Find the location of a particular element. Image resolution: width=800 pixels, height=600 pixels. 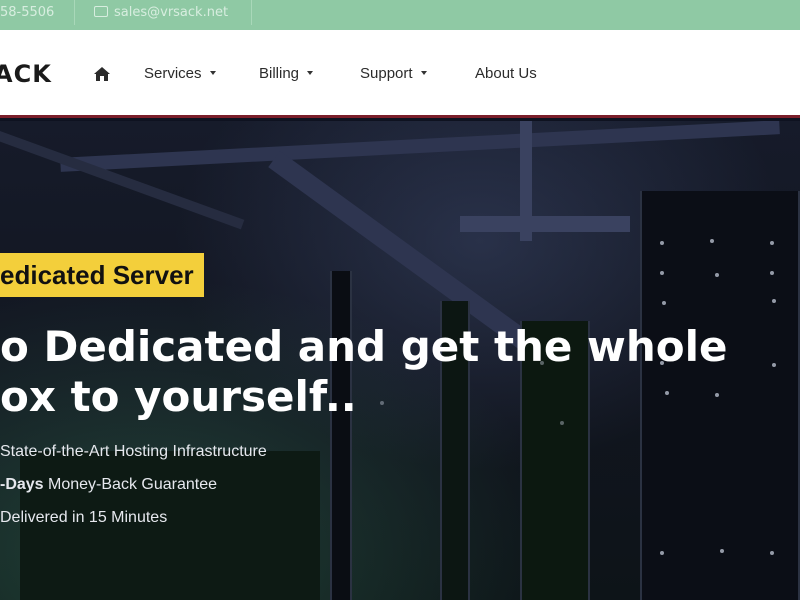

nav-support-label: Support is located at coordinates (386, 73).